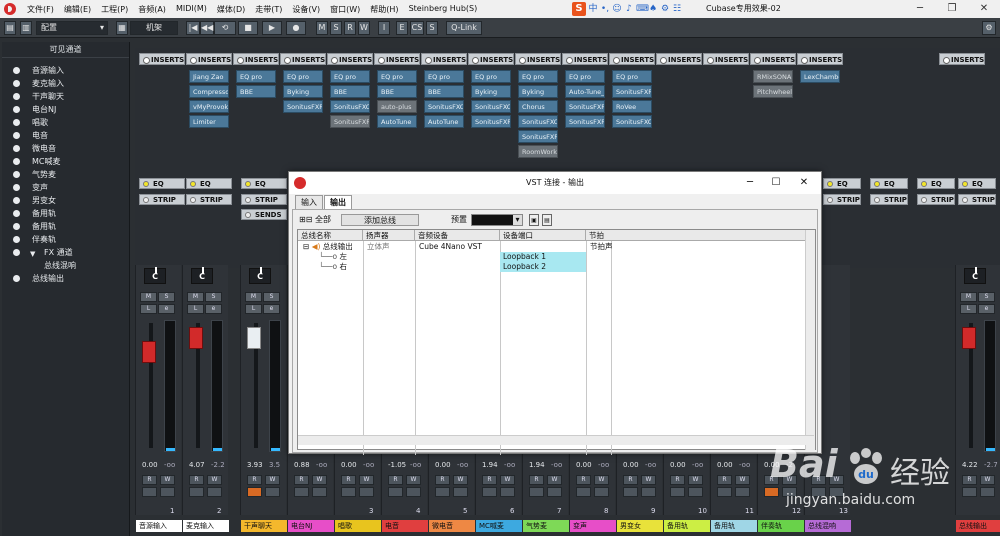 The width and height of the screenshot is (1000, 536). Describe the element at coordinates (65, 200) in the screenshot. I see `visible-channel-item: 男变女` at that location.